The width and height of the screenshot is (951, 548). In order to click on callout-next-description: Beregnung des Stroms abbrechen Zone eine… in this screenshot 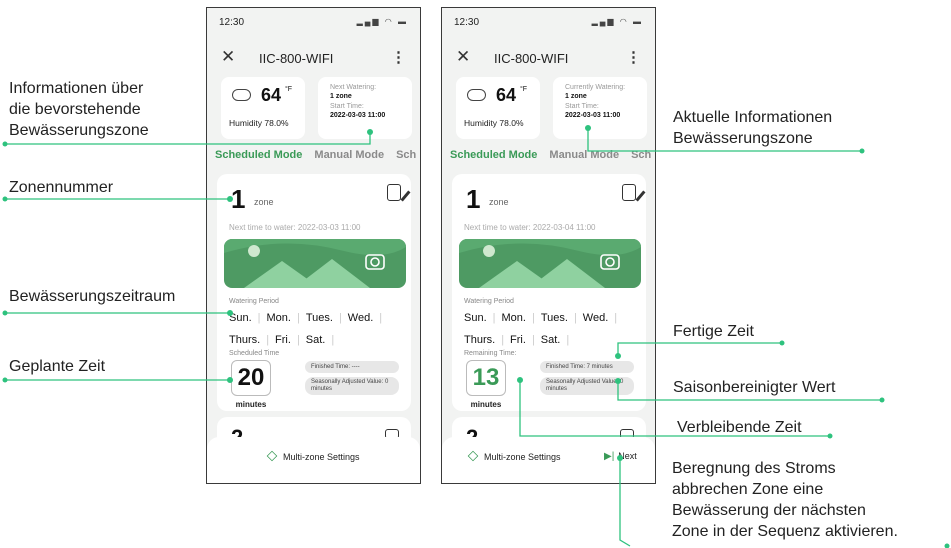, I will do `click(785, 500)`.